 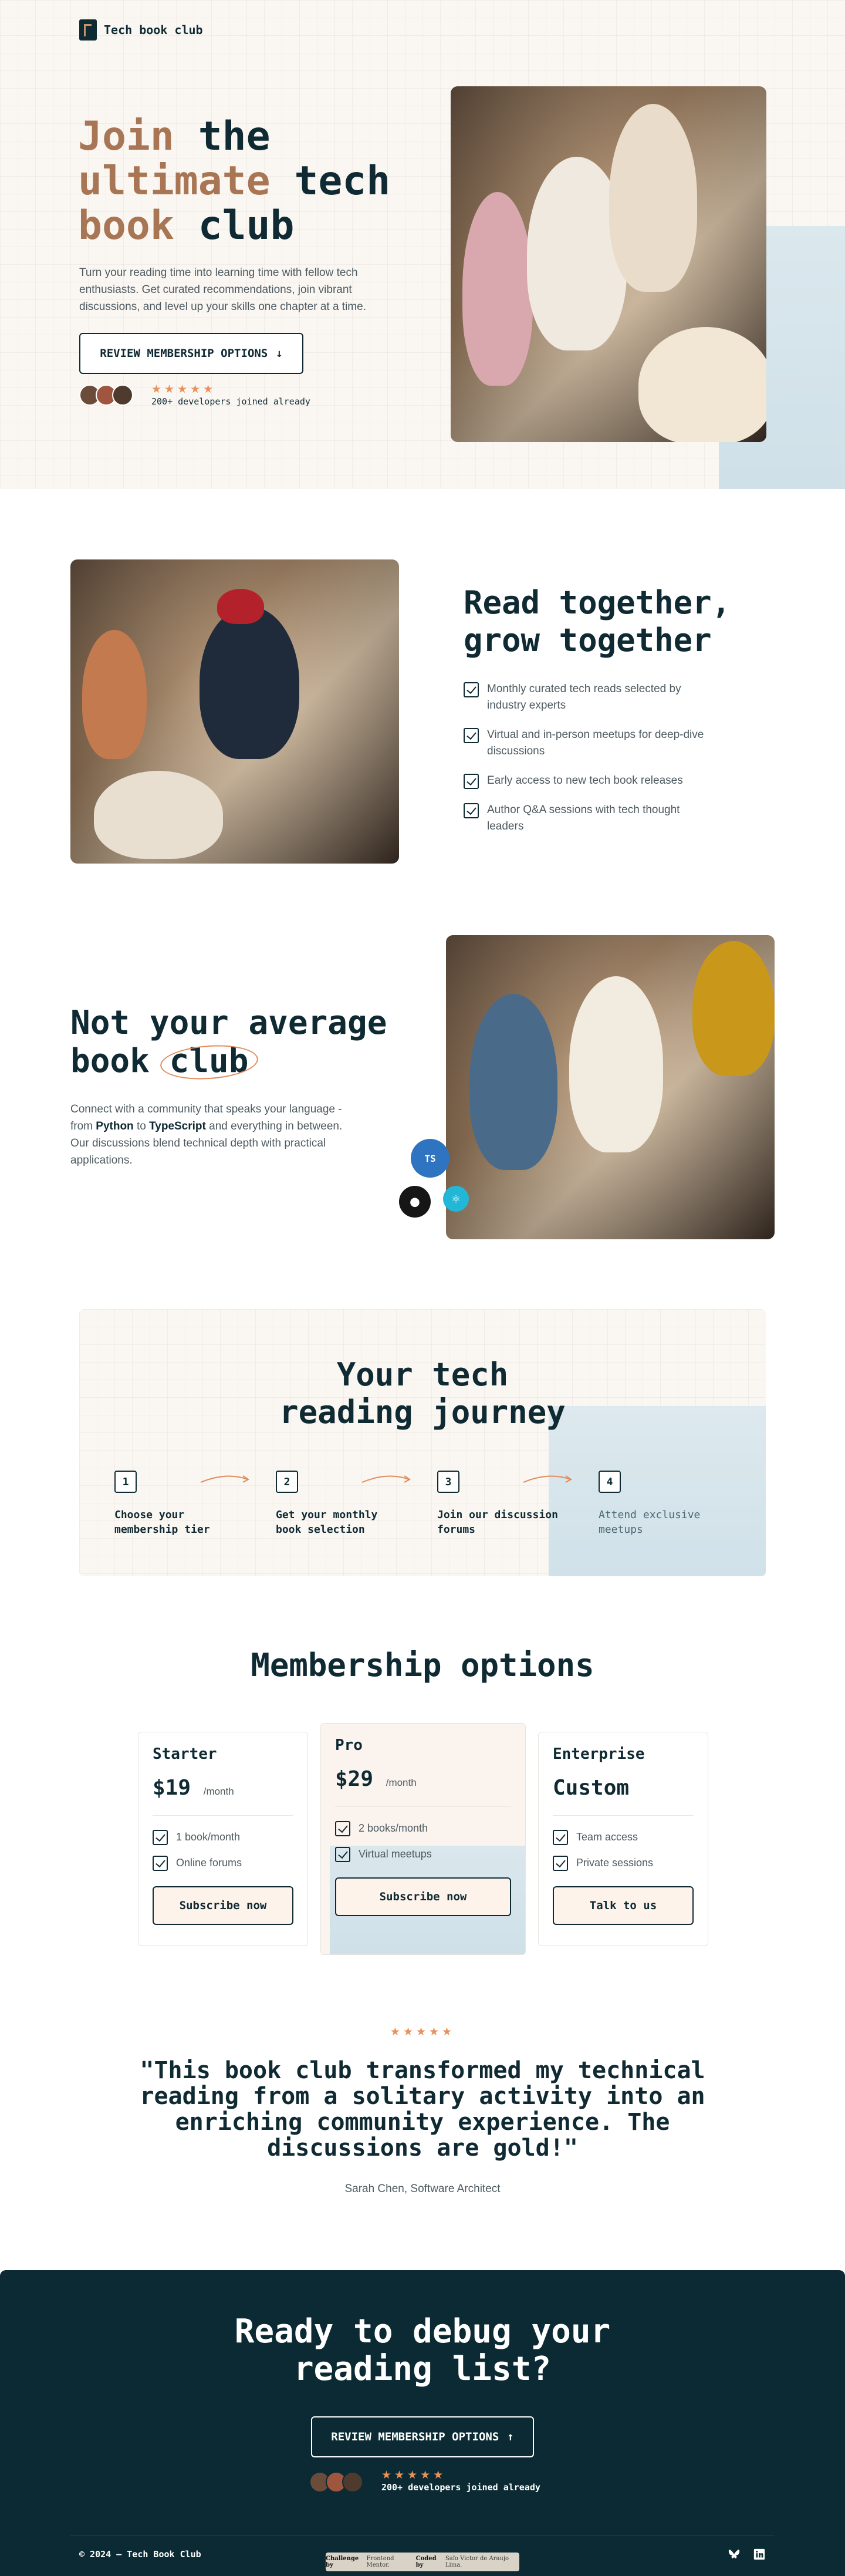 I want to click on linkedin-icon, so click(x=759, y=2554).